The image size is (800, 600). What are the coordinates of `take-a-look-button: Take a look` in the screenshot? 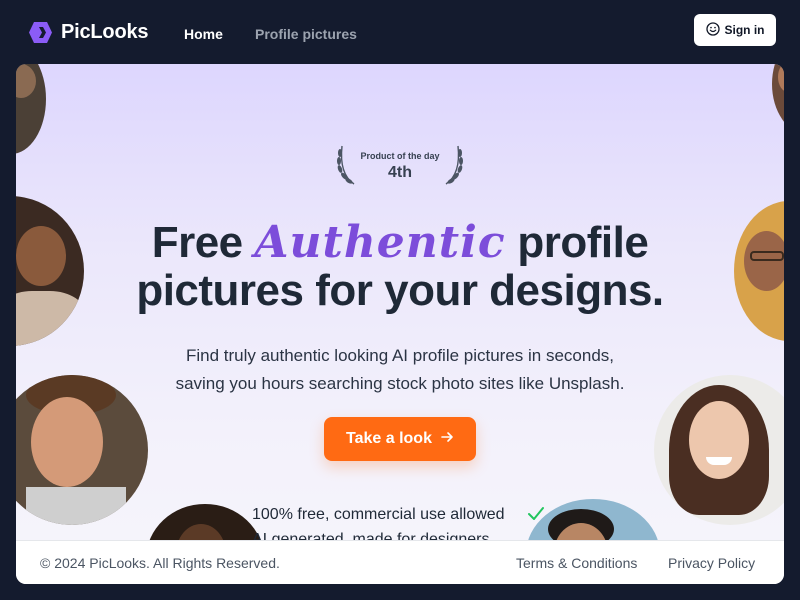 It's located at (400, 439).